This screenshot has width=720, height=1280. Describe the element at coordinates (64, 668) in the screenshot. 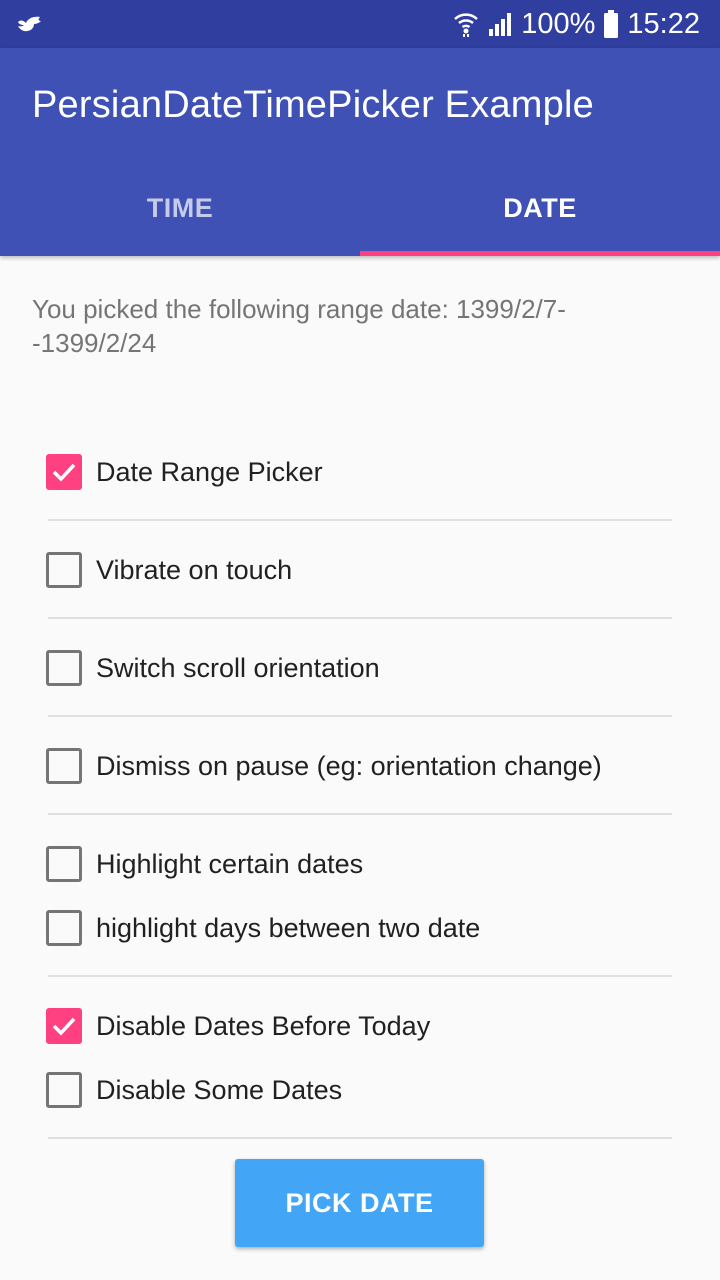

I see `checkbox-switch-scroll-orientation` at that location.